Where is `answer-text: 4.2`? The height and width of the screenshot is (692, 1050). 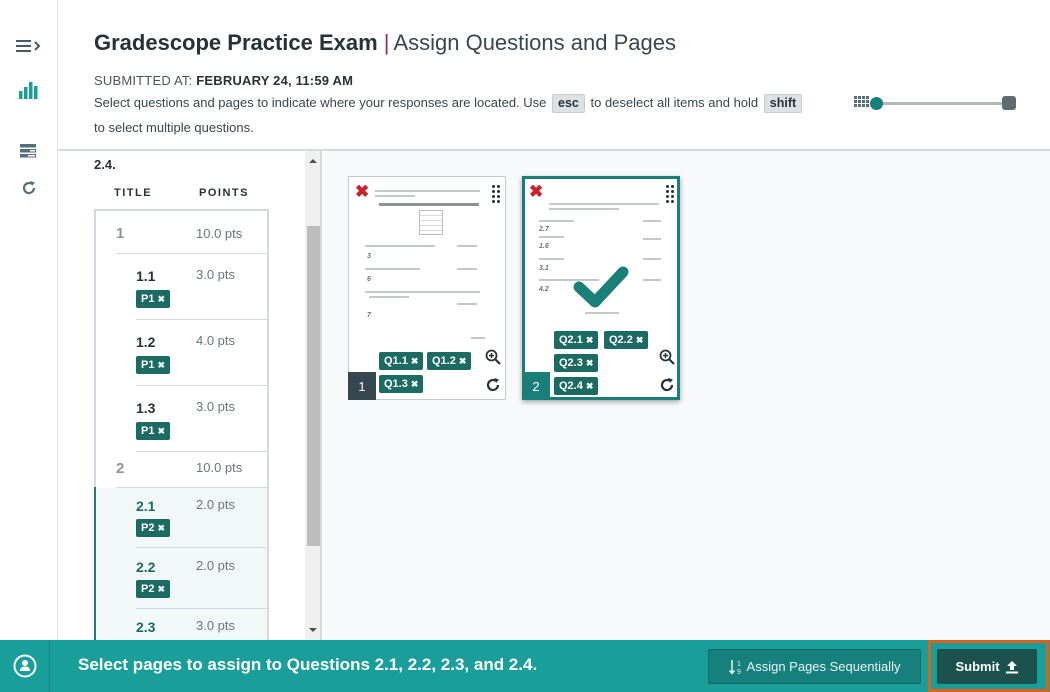
answer-text: 4.2 is located at coordinates (544, 289).